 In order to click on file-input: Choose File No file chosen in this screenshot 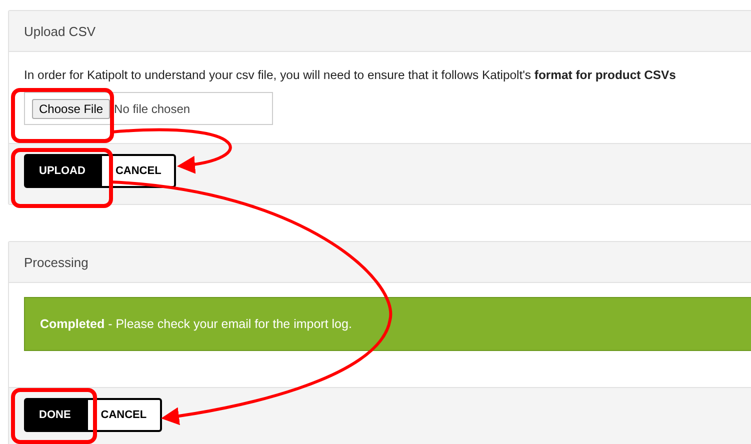, I will do `click(148, 108)`.